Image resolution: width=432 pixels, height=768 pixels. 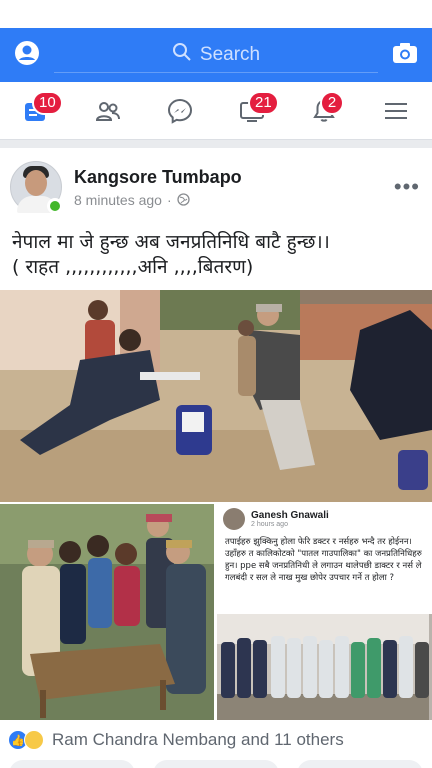 What do you see at coordinates (182, 55) in the screenshot?
I see `search-icon` at bounding box center [182, 55].